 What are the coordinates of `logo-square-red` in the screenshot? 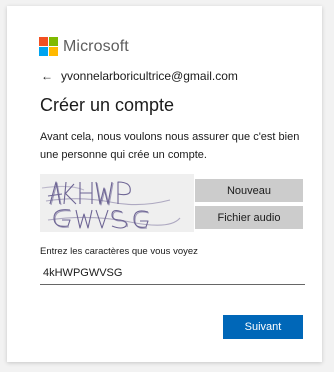 It's located at (43, 41).